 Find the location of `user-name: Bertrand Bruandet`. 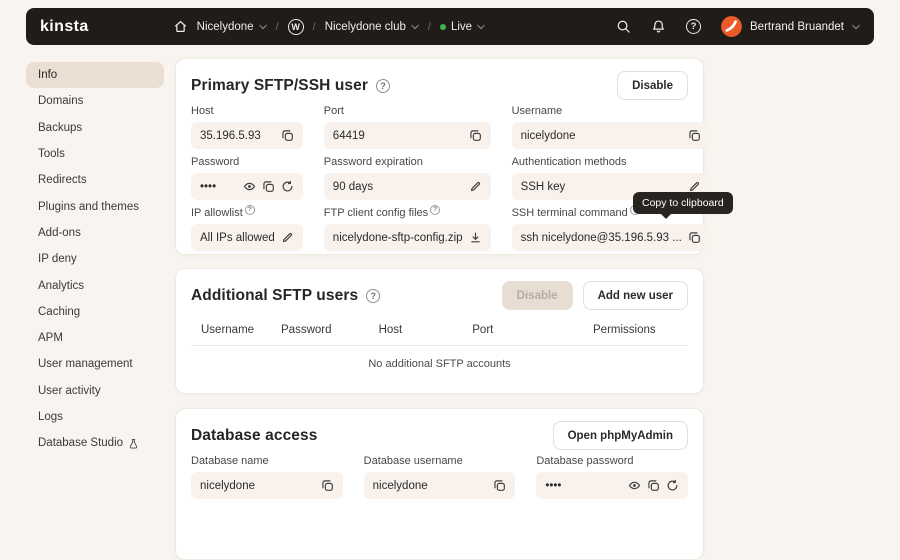

user-name: Bertrand Bruandet is located at coordinates (797, 26).